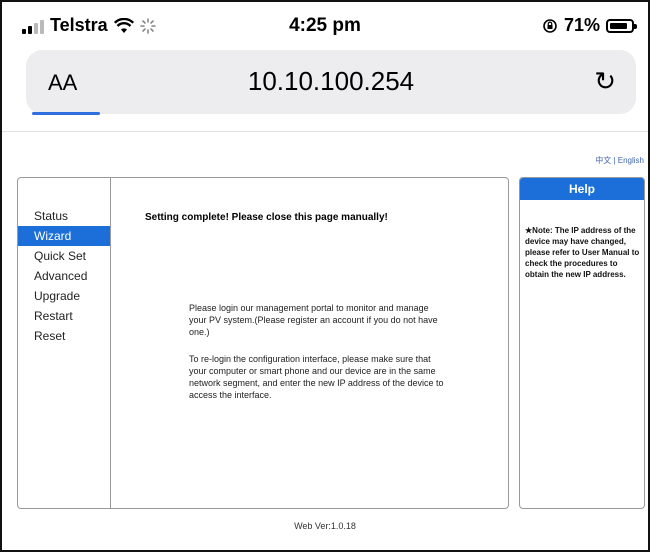  I want to click on orientation-lock-icon, so click(550, 25).